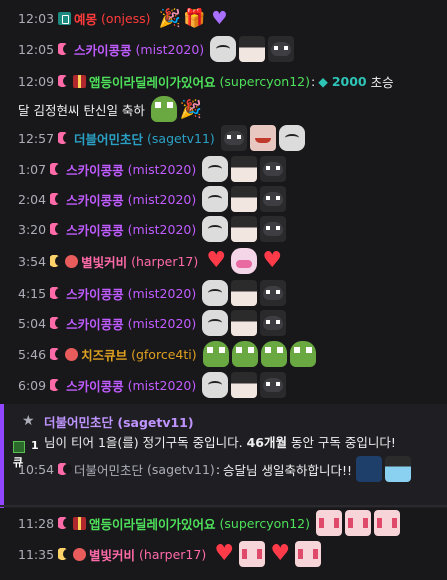  What do you see at coordinates (225, 469) in the screenshot?
I see `sub-chat-message: 10:54 더불어민초단 (sagetv11) : 승달님 생일축하합니다!!` at bounding box center [225, 469].